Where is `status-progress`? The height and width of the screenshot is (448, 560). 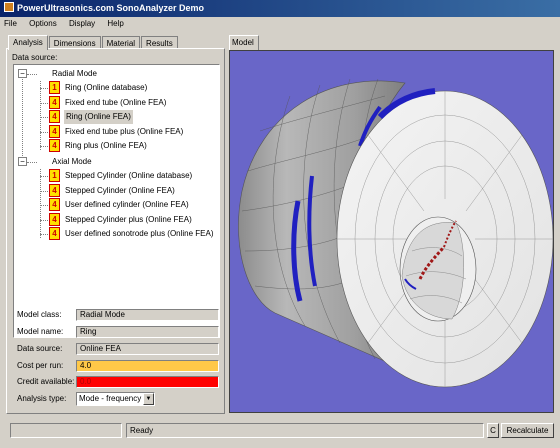
status-progress is located at coordinates (66, 430).